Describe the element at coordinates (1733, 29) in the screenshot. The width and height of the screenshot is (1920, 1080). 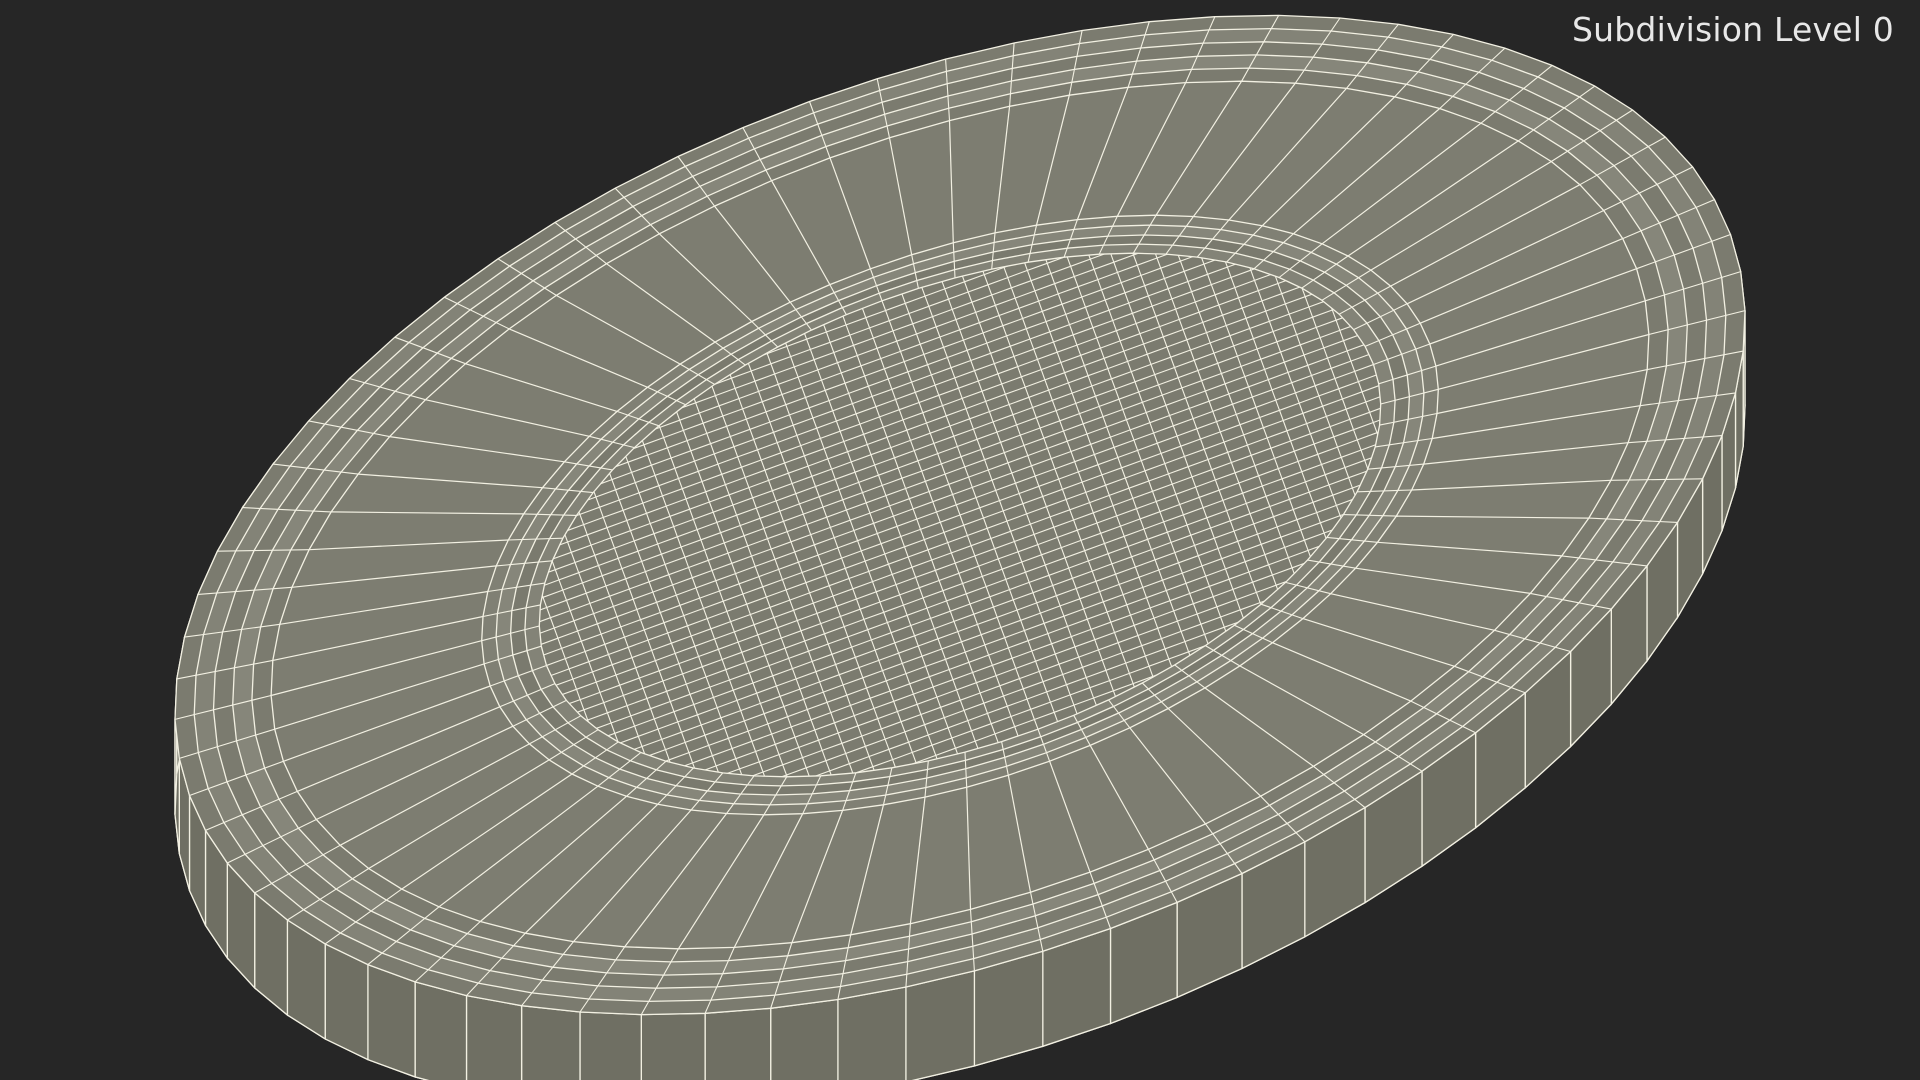
I see `subdivision-level-label: Subdivision Level 0` at that location.